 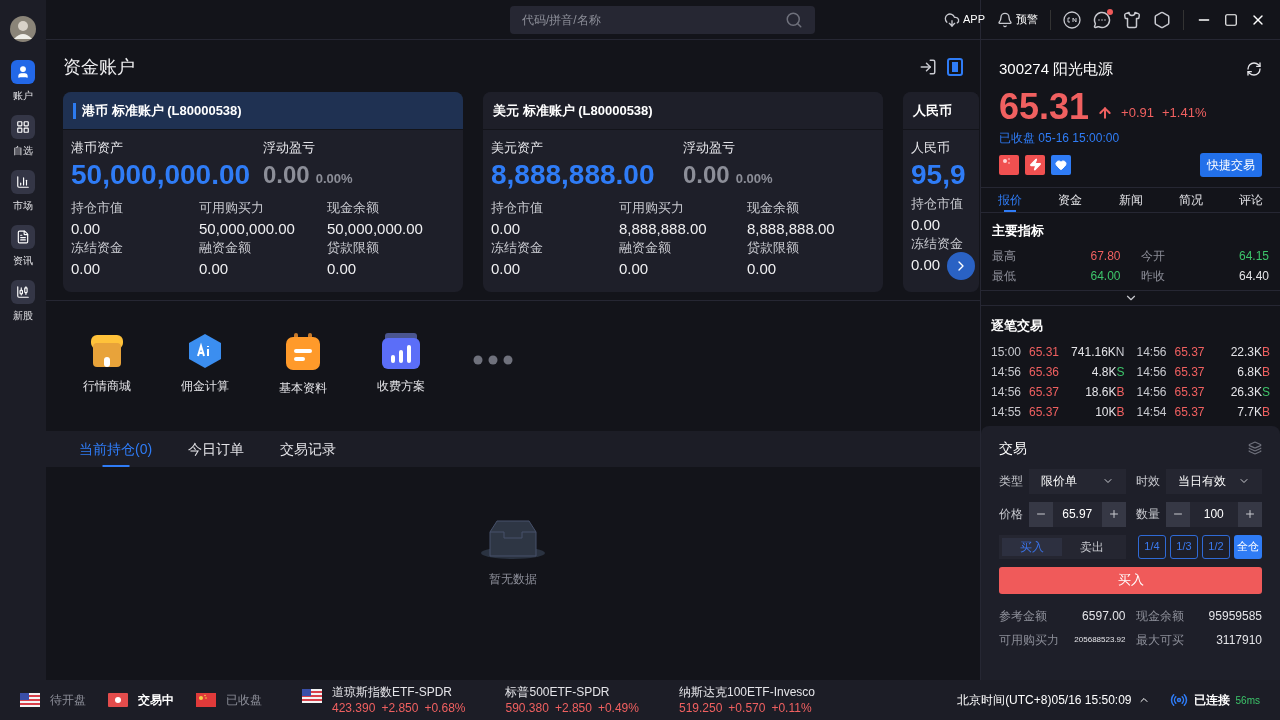 What do you see at coordinates (97, 248) in the screenshot?
I see `field-label: 冻结资金` at bounding box center [97, 248].